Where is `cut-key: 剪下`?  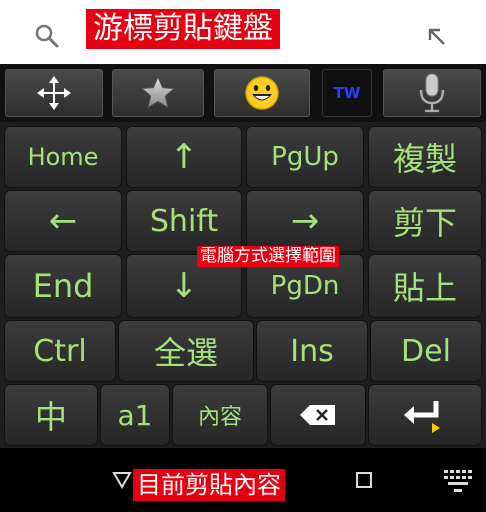 cut-key: 剪下 is located at coordinates (425, 221).